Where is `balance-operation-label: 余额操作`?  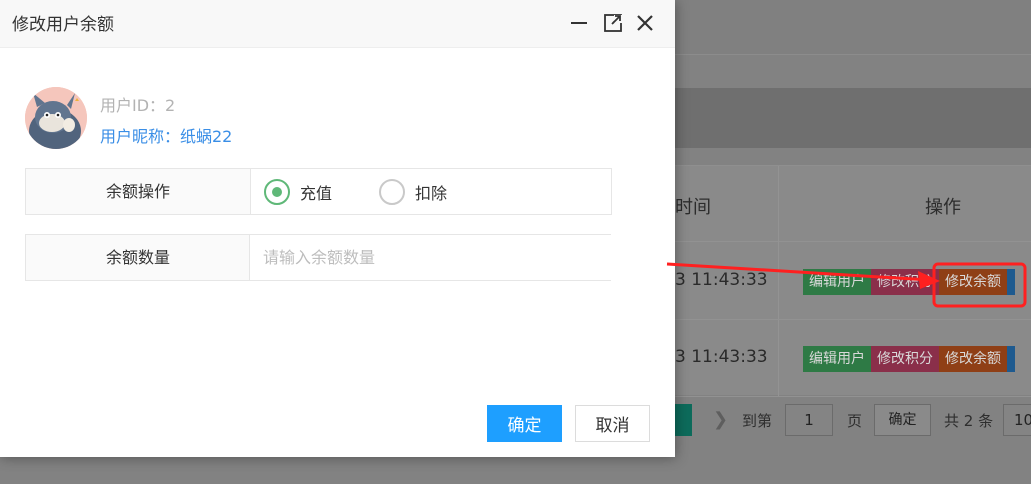
balance-operation-label: 余额操作 is located at coordinates (138, 191).